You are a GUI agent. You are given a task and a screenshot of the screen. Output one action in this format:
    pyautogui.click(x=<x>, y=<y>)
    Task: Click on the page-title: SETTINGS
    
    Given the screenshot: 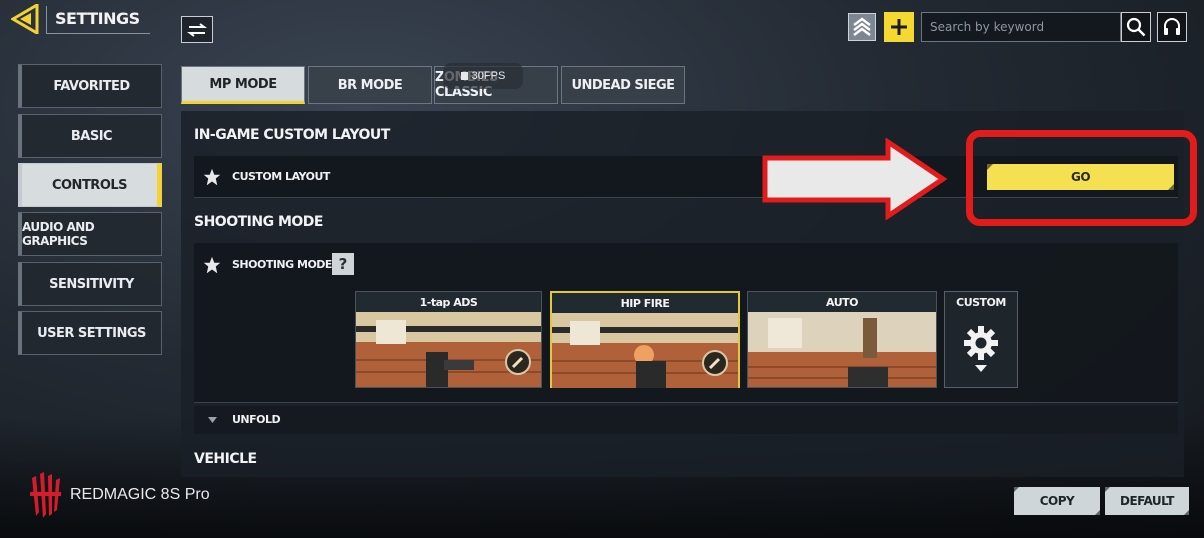 What is the action you would take?
    pyautogui.click(x=98, y=20)
    